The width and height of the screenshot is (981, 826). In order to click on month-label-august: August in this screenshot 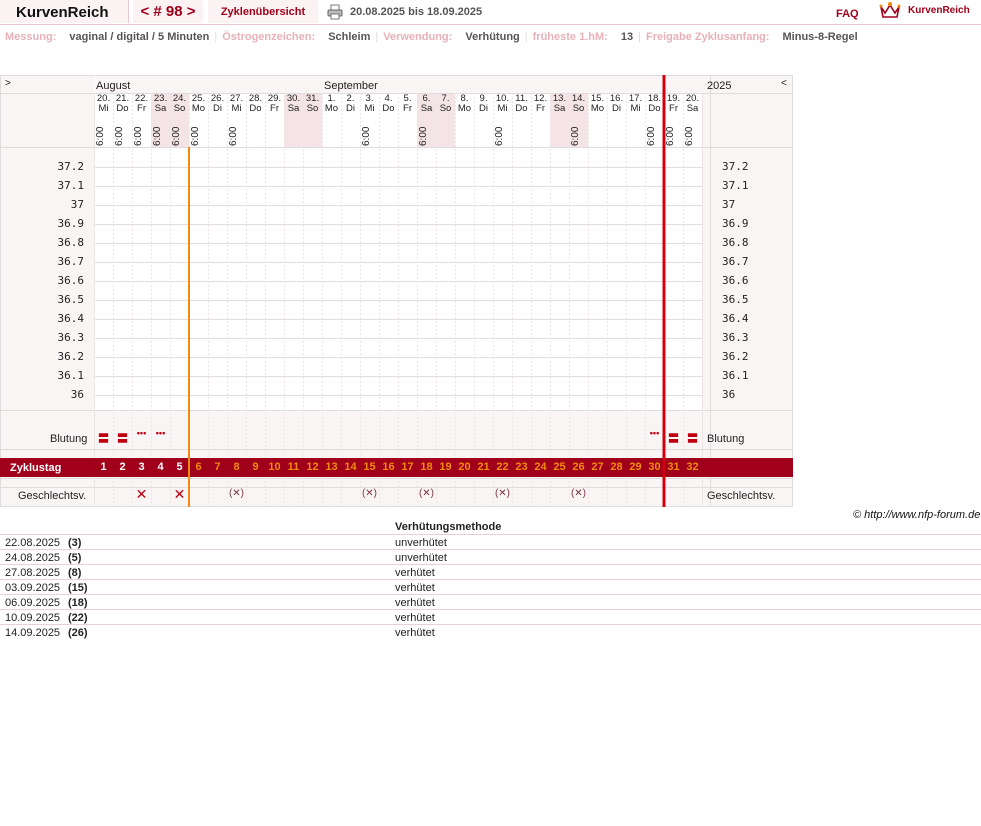, I will do `click(113, 86)`.